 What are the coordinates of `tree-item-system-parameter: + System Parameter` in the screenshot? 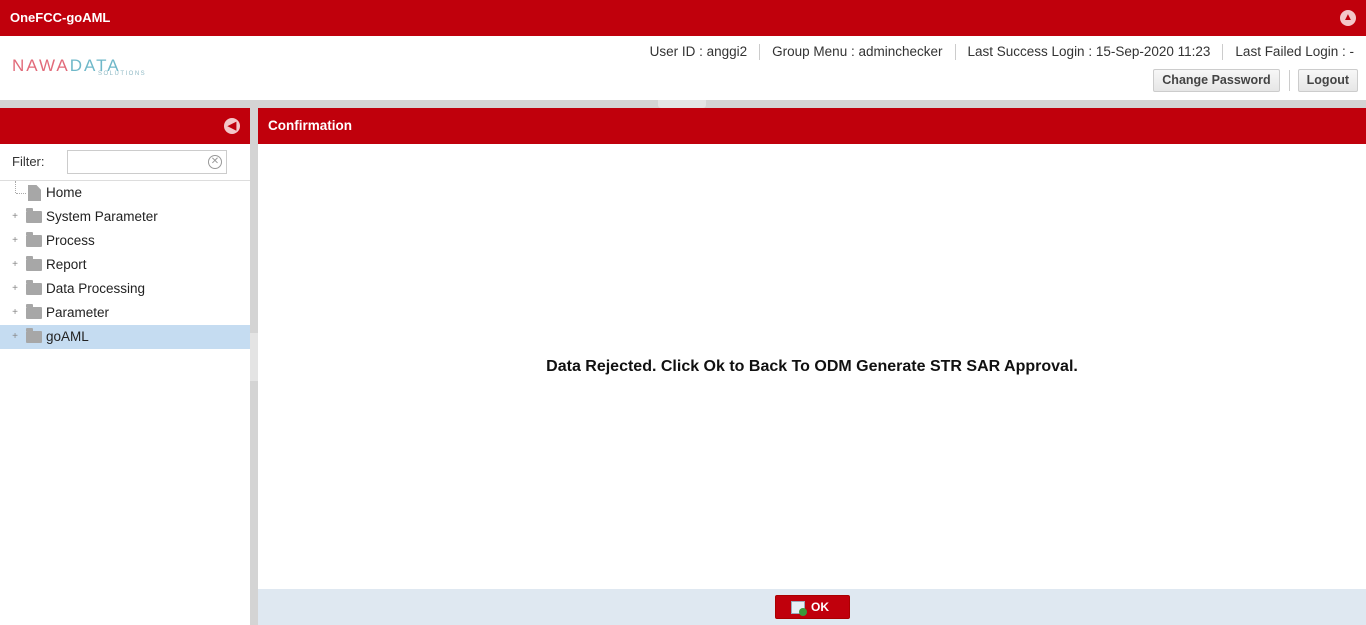 It's located at (125, 217).